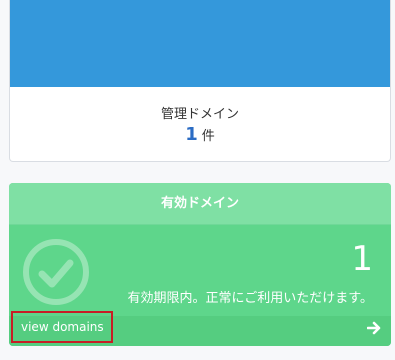 The height and width of the screenshot is (360, 395). What do you see at coordinates (200, 204) in the screenshot?
I see `valid-domains-title: 有効ドメイン` at bounding box center [200, 204].